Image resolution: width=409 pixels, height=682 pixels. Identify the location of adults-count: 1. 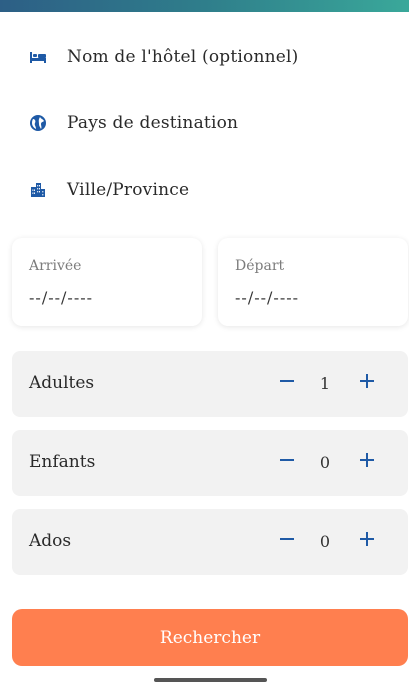
(325, 383).